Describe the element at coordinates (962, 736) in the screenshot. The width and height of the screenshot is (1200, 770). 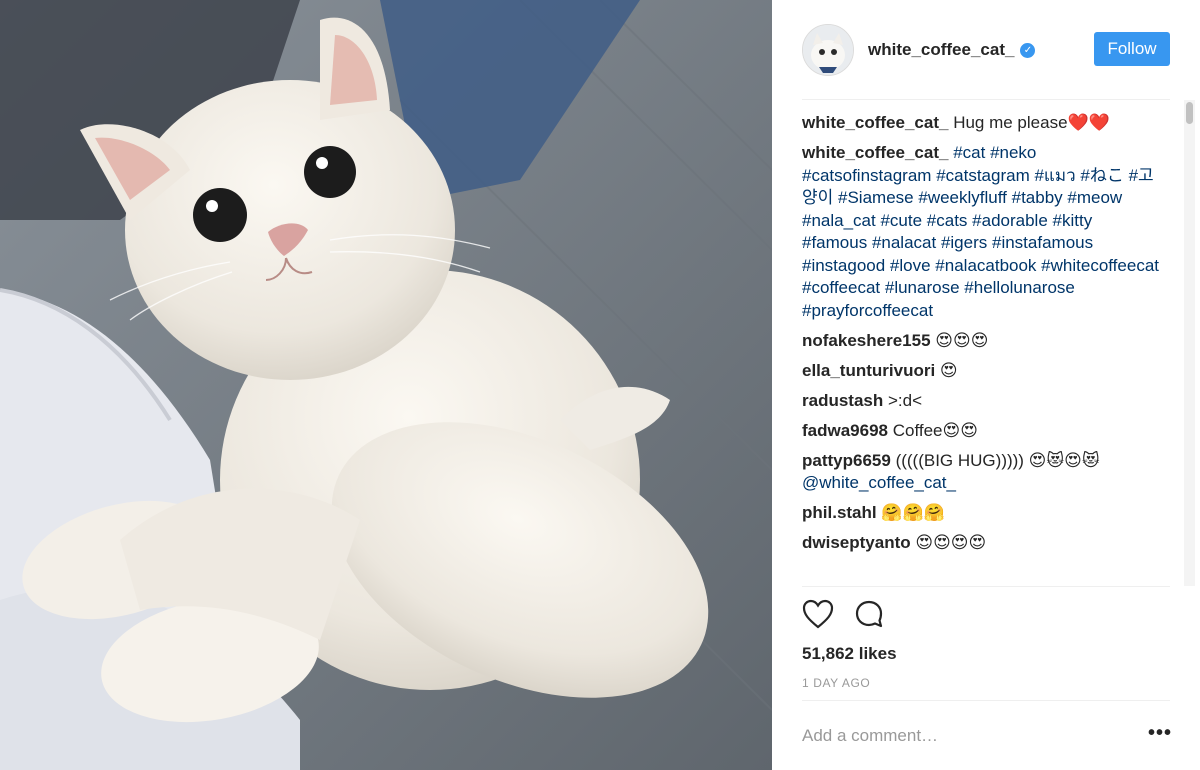
I see `add-comment-input` at that location.